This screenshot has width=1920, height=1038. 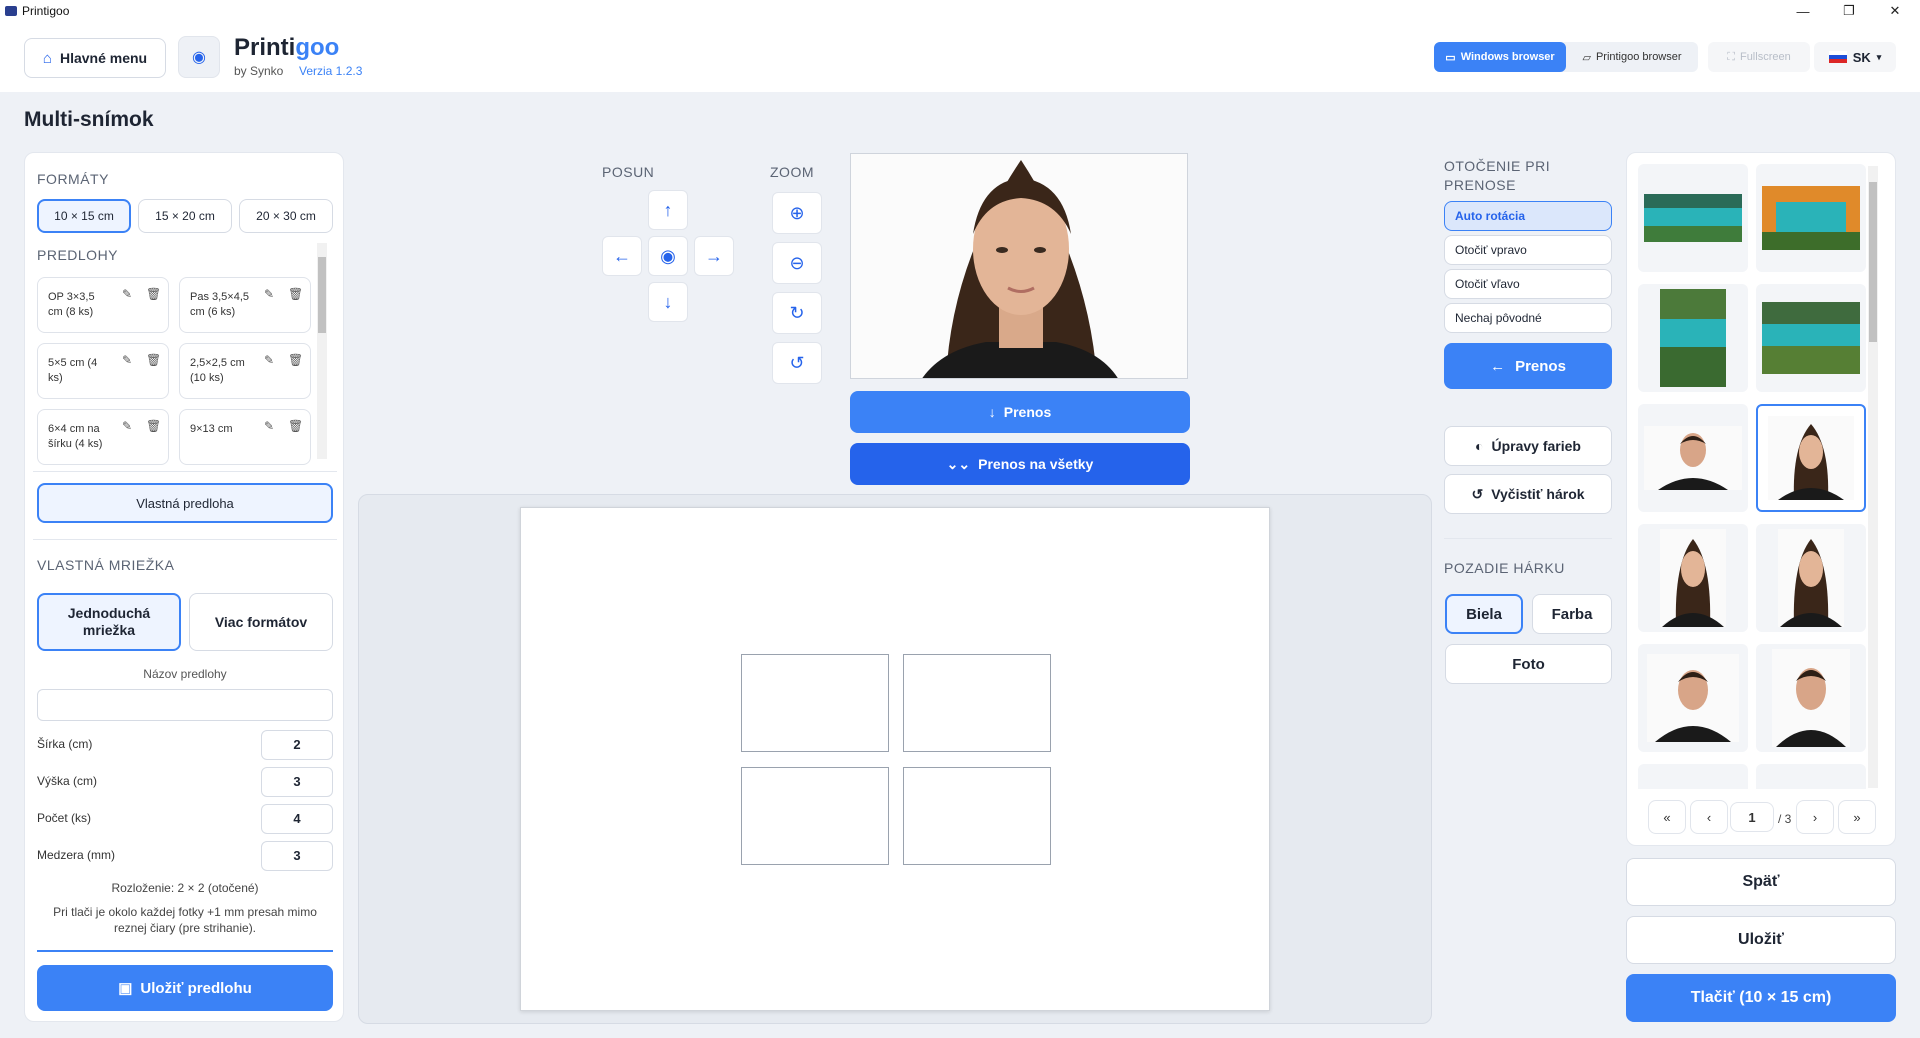 I want to click on gallery-scrollbar, so click(x=1873, y=477).